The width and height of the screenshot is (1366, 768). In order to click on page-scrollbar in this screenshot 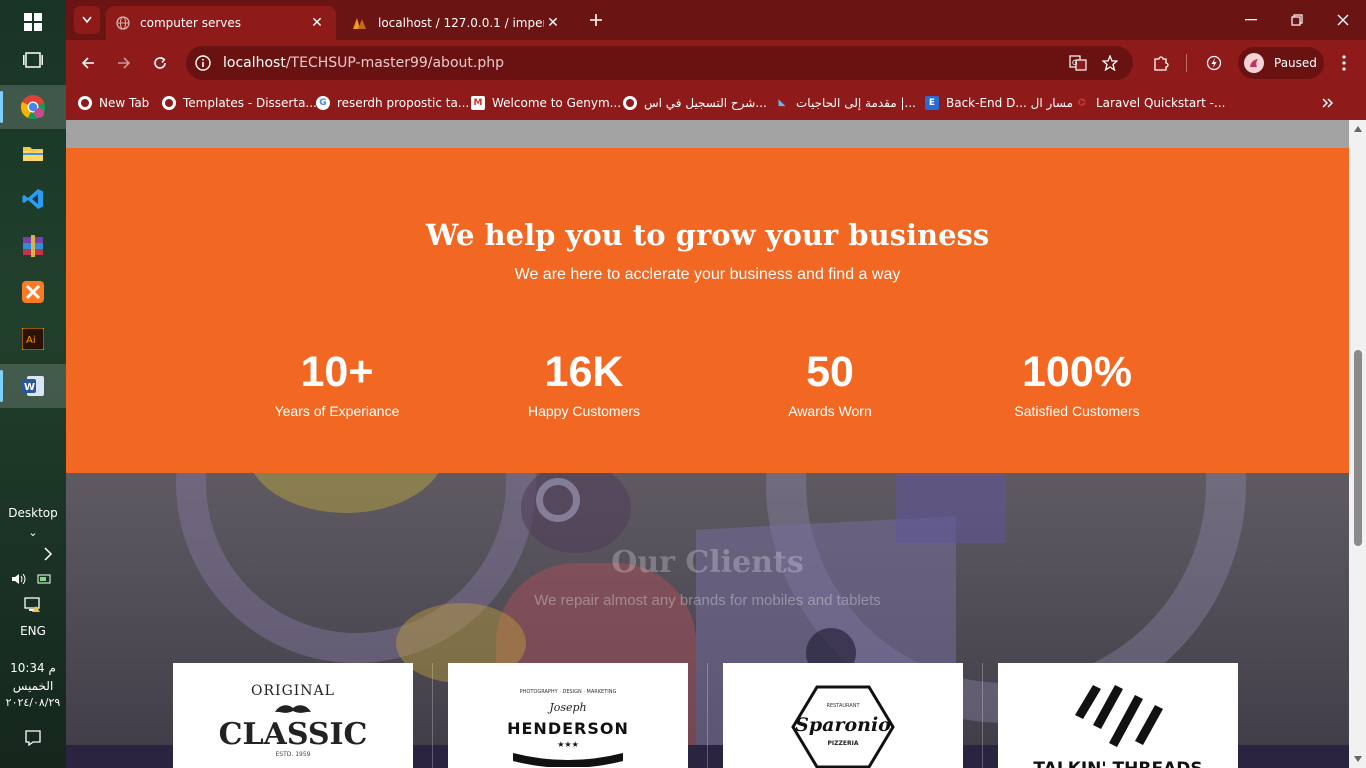, I will do `click(1357, 444)`.